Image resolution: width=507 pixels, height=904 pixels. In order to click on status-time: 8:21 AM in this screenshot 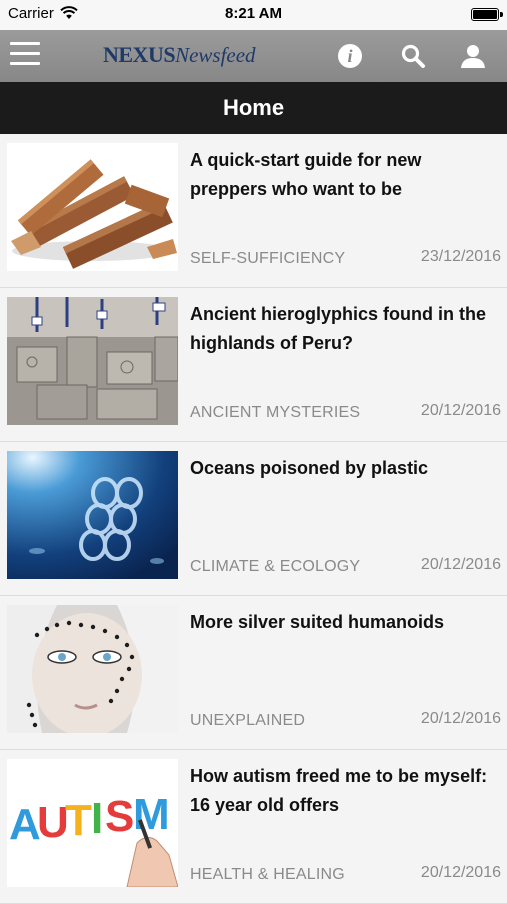, I will do `click(253, 13)`.